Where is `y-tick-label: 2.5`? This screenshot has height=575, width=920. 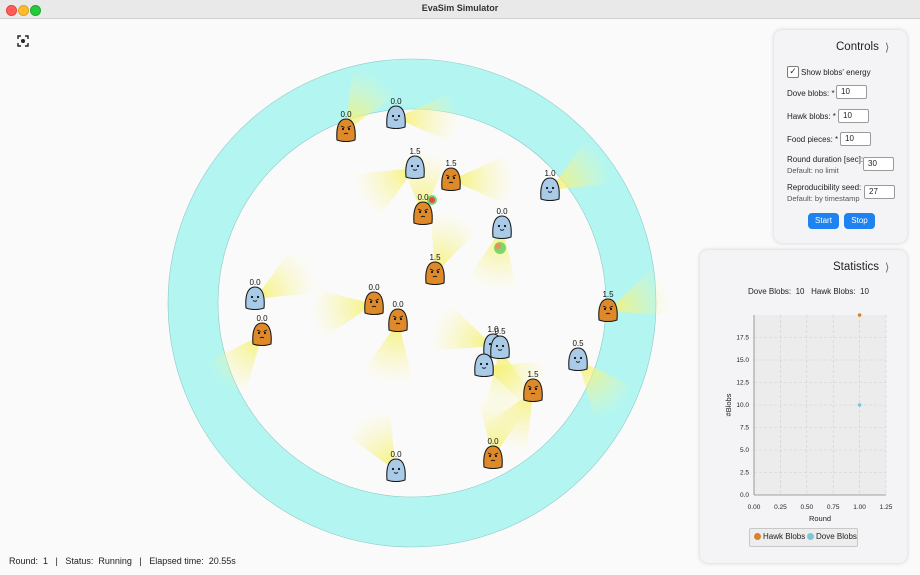 y-tick-label: 2.5 is located at coordinates (744, 473).